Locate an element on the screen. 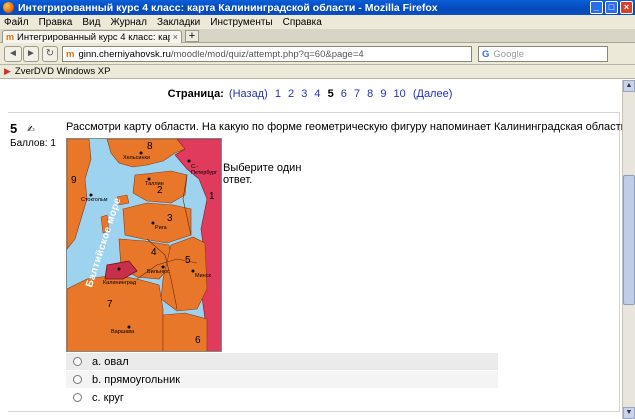 Image resolution: width=635 pixels, height=419 pixels. question-score: Баллов: 1 is located at coordinates (33, 143).